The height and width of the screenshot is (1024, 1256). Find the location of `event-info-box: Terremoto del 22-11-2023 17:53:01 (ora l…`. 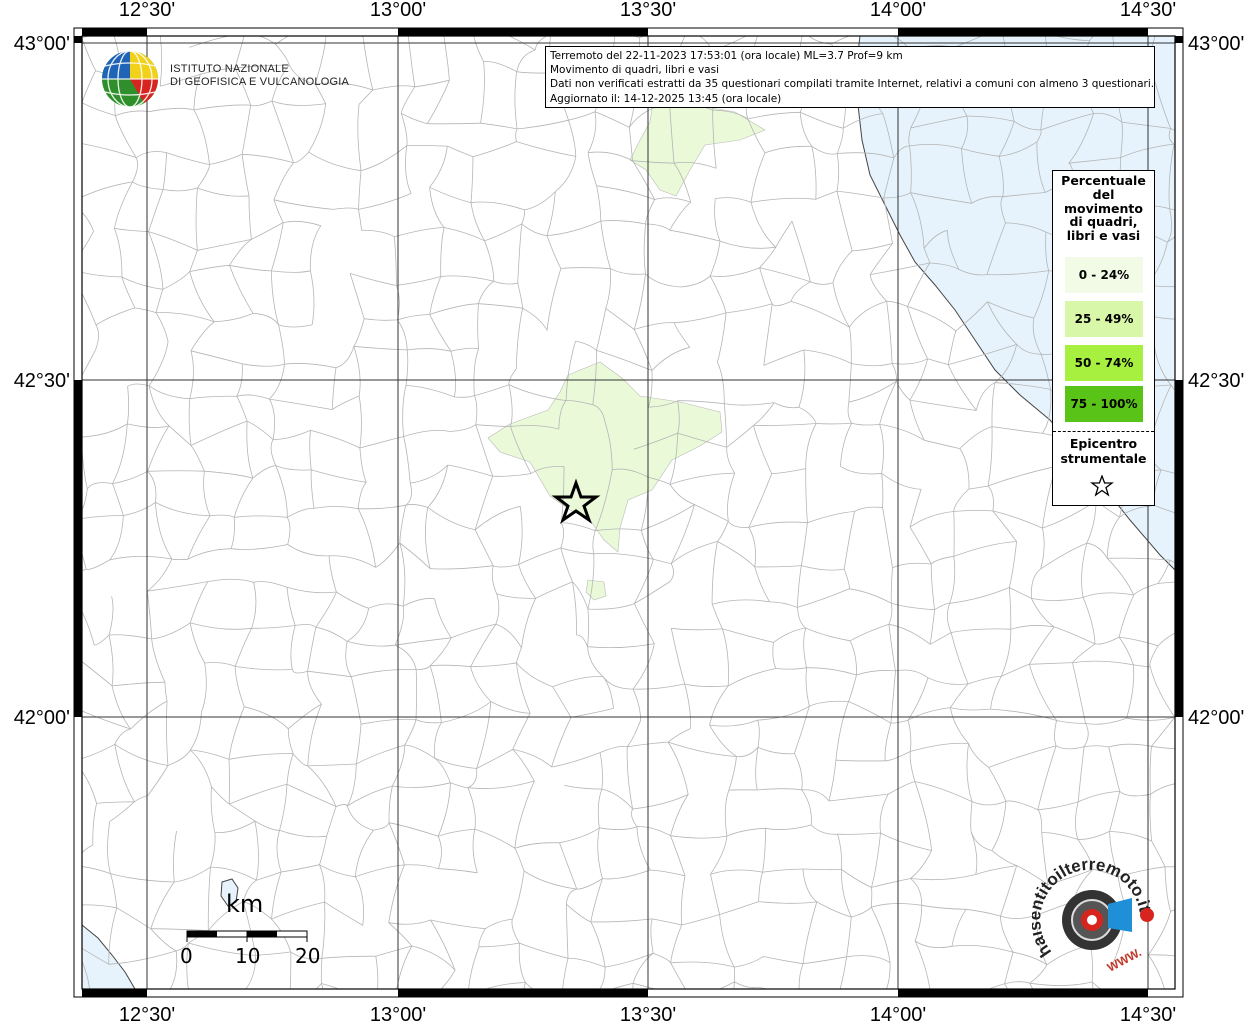

event-info-box: Terremoto del 22-11-2023 17:53:01 (ora l… is located at coordinates (850, 77).